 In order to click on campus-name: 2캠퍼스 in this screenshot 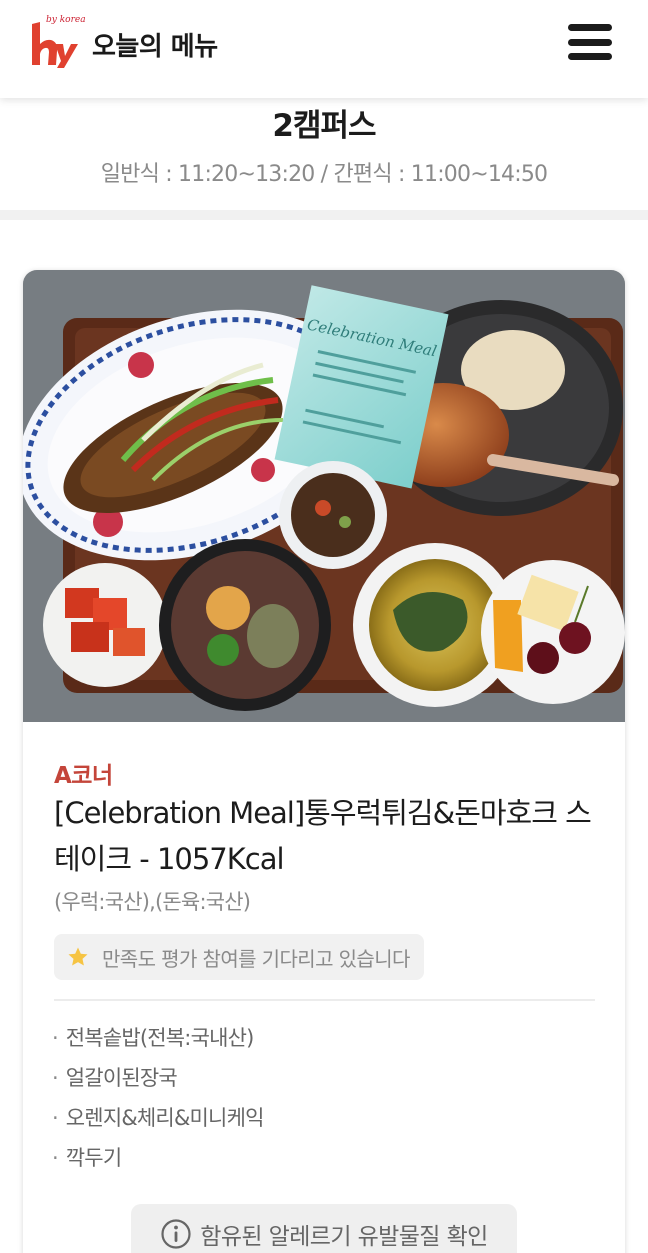, I will do `click(324, 126)`.